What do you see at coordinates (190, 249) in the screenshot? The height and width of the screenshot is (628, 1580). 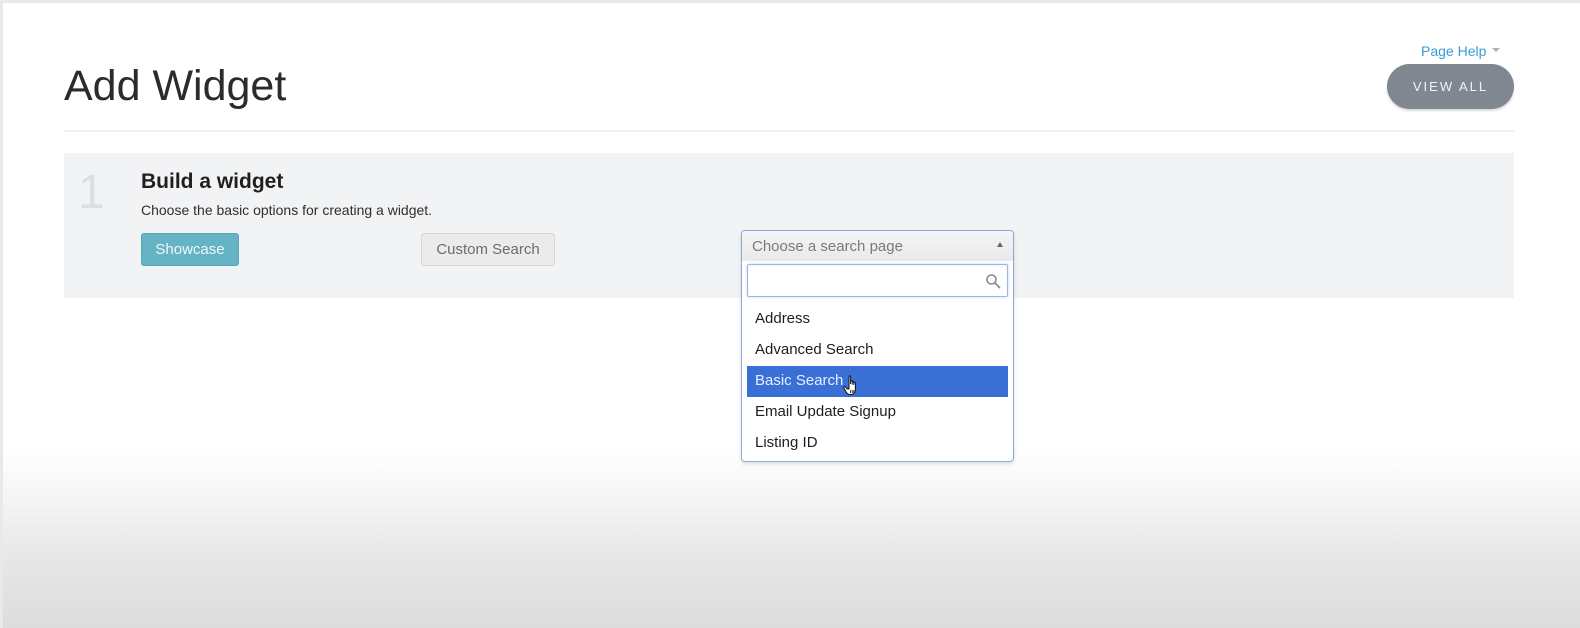 I see `showcase-button: Showcase` at bounding box center [190, 249].